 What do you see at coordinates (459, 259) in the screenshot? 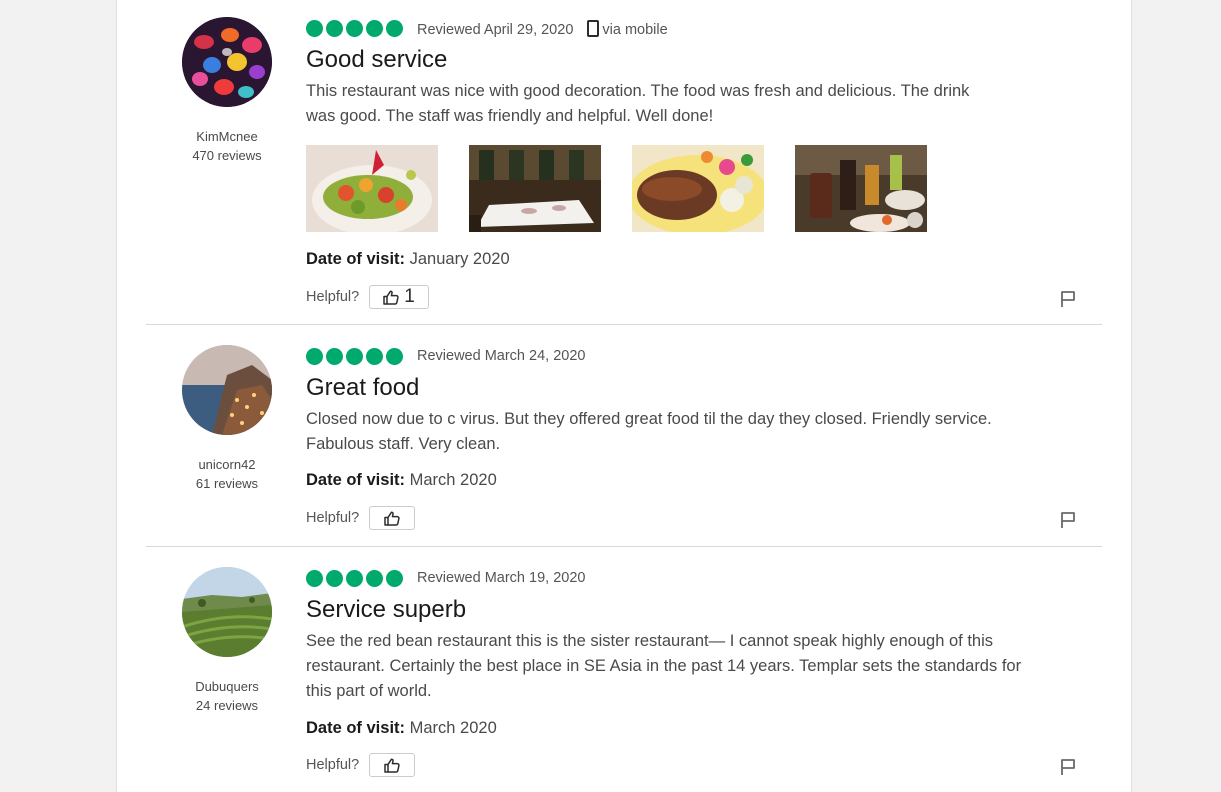
I see `date-of-visit-value: January 2020` at bounding box center [459, 259].